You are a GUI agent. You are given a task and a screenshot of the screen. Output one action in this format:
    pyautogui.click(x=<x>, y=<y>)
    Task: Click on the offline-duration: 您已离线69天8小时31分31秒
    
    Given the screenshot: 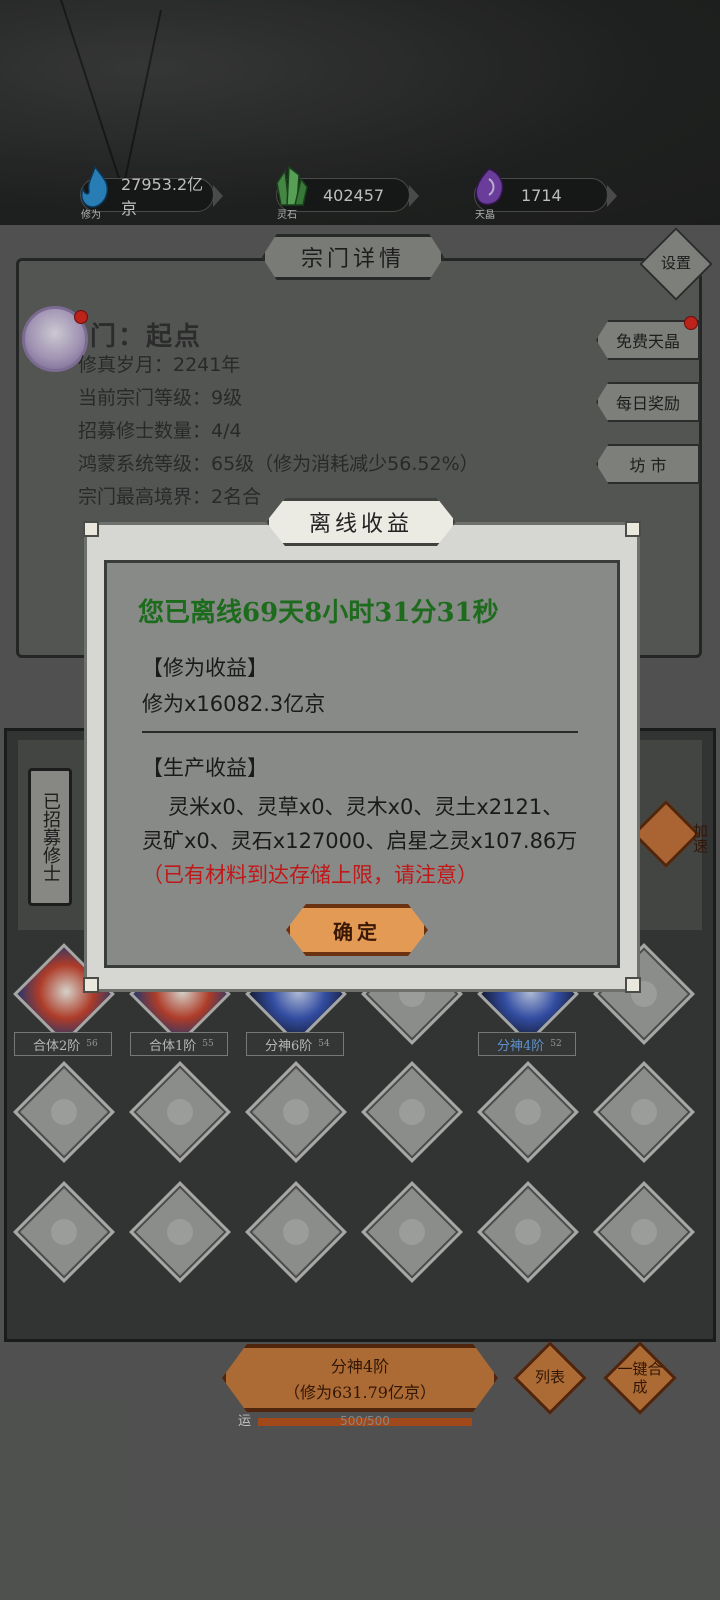 What is the action you would take?
    pyautogui.click(x=318, y=613)
    